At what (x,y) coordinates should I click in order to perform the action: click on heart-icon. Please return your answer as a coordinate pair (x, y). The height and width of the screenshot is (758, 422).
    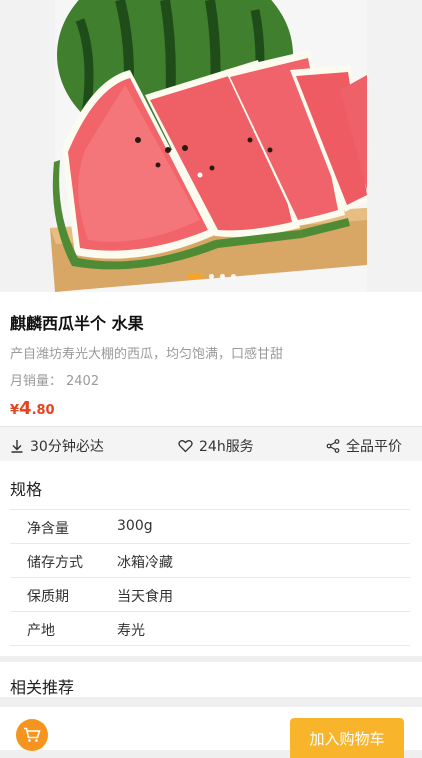
    Looking at the image, I should click on (185, 446).